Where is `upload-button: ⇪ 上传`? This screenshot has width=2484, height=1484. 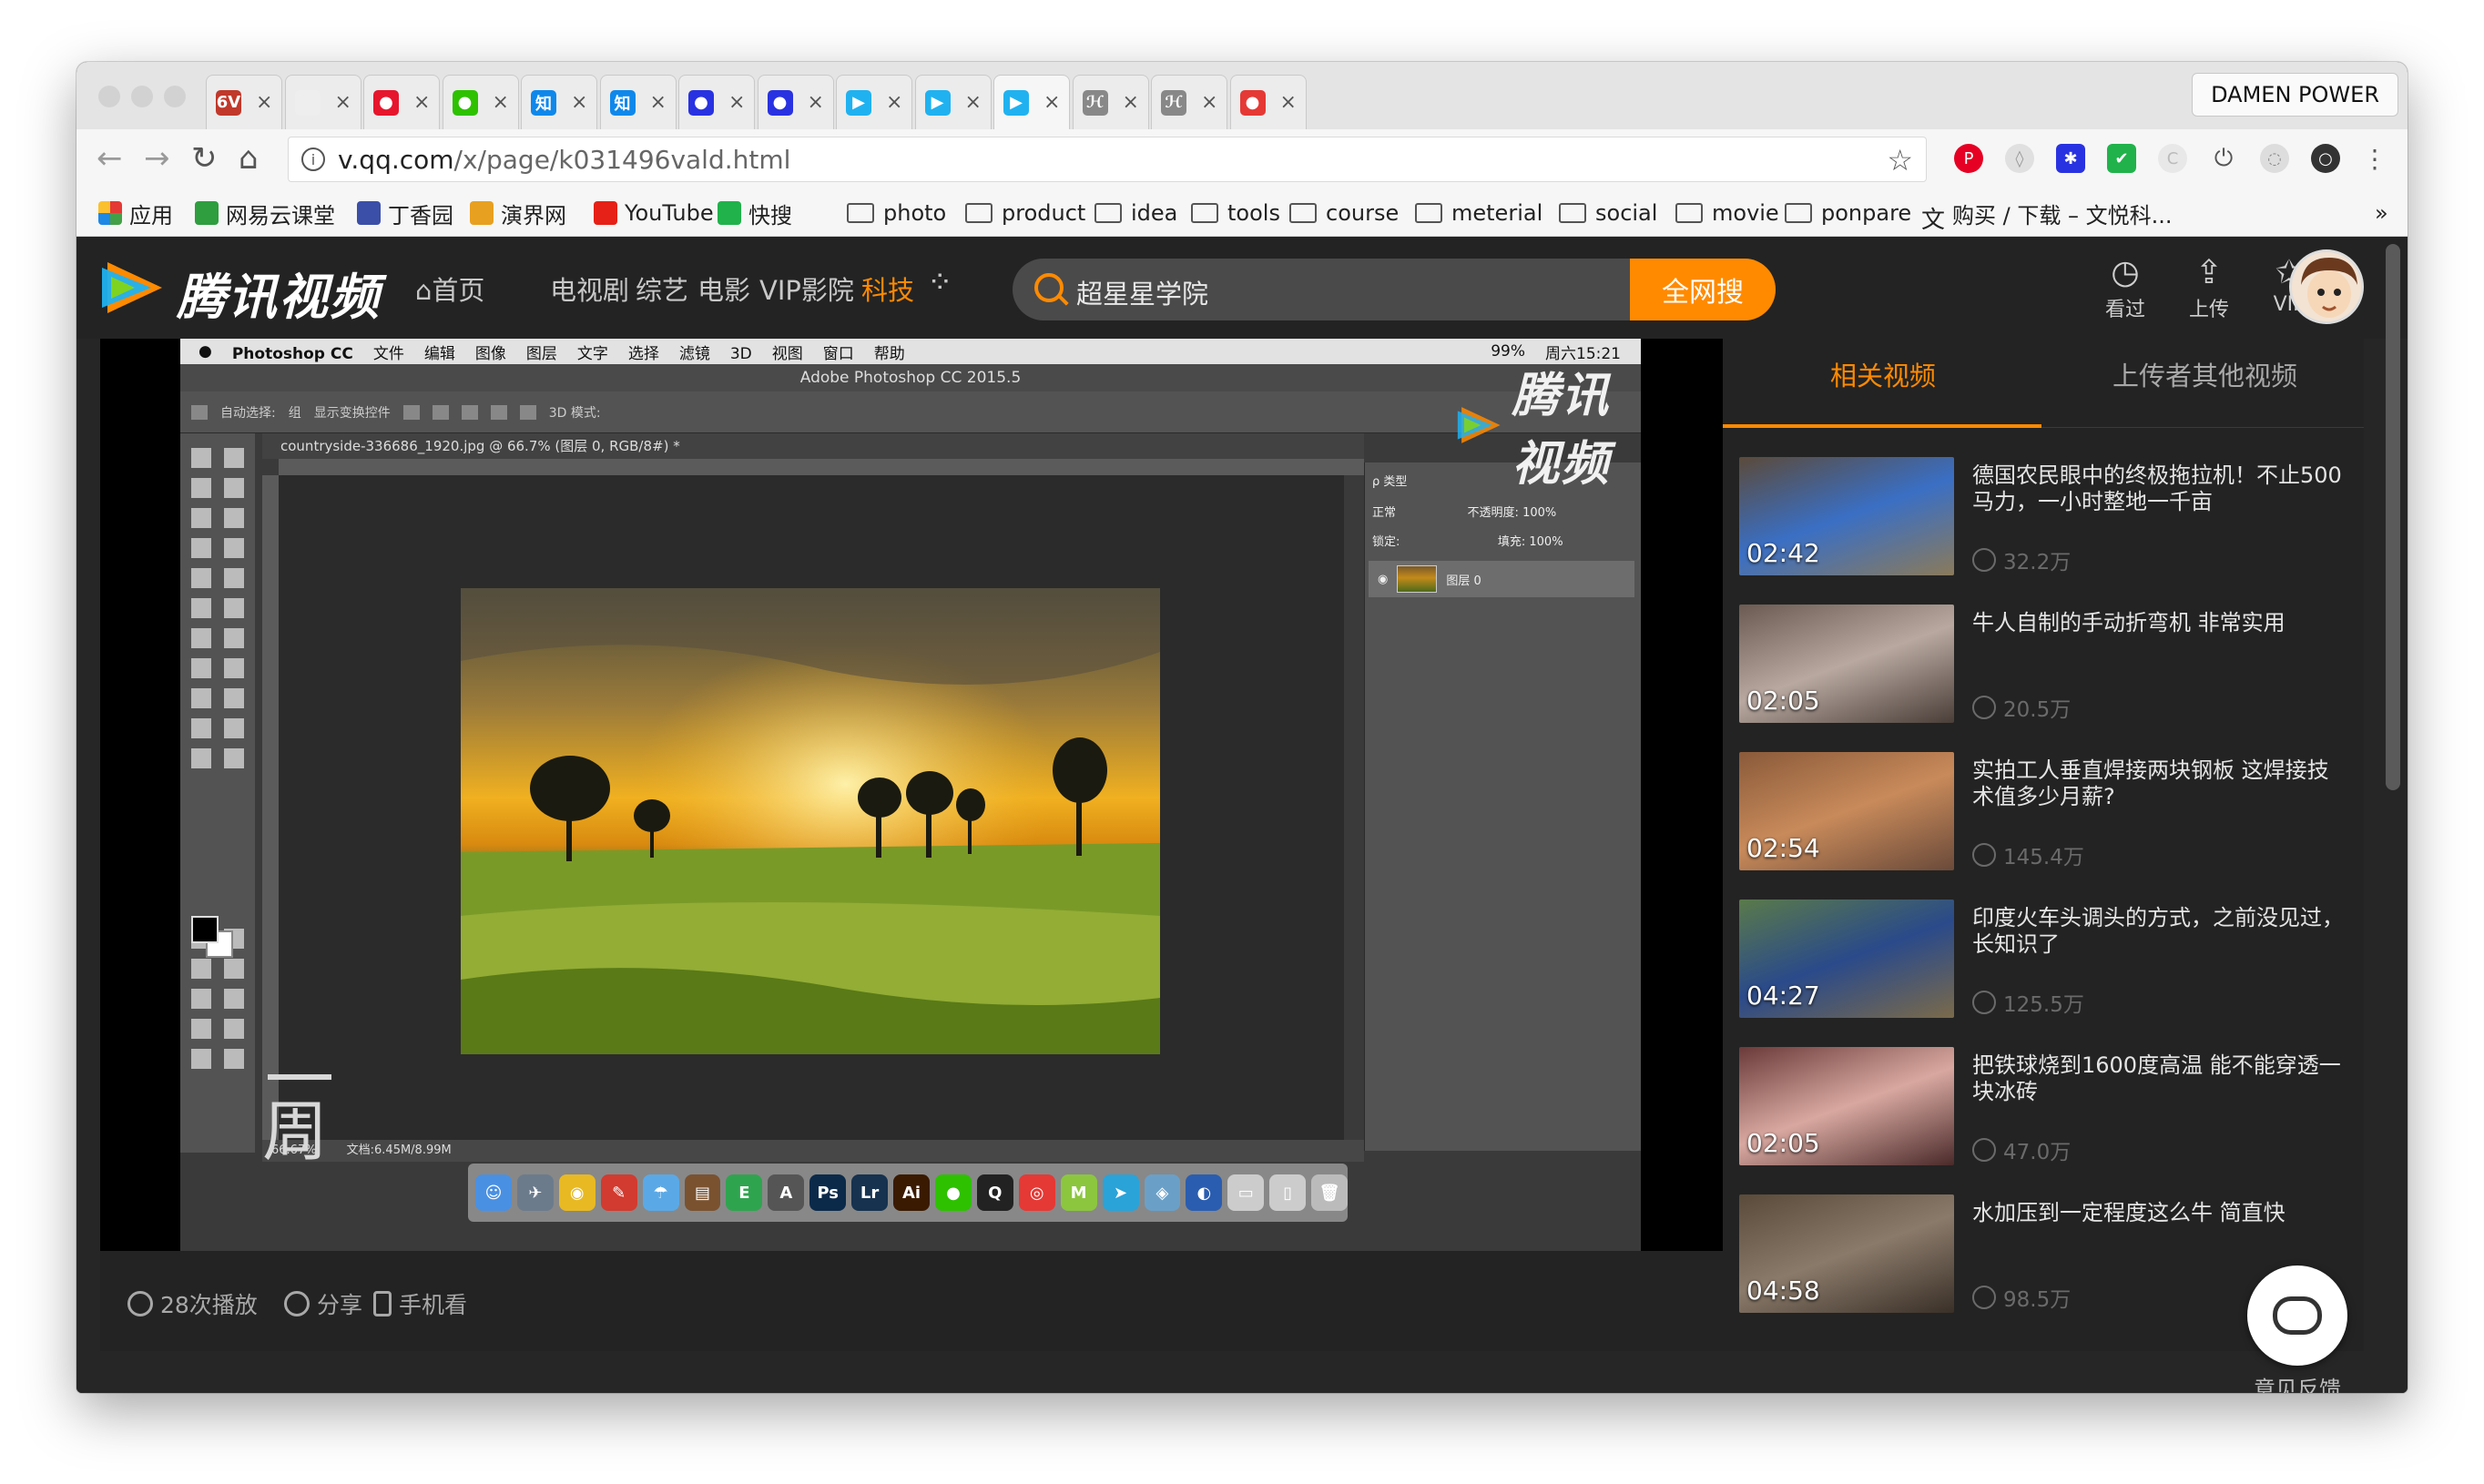
upload-button: ⇪ 上传 is located at coordinates (2209, 287).